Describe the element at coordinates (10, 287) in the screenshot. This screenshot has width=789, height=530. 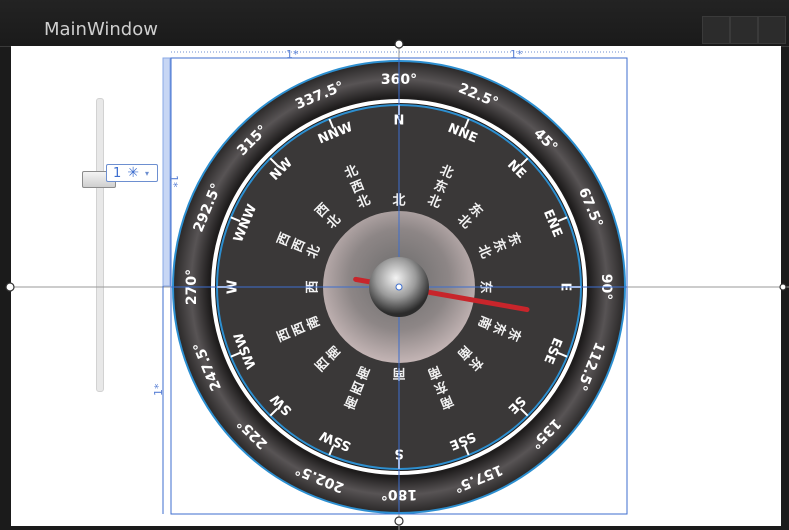
I see `left-adorner-icon` at that location.